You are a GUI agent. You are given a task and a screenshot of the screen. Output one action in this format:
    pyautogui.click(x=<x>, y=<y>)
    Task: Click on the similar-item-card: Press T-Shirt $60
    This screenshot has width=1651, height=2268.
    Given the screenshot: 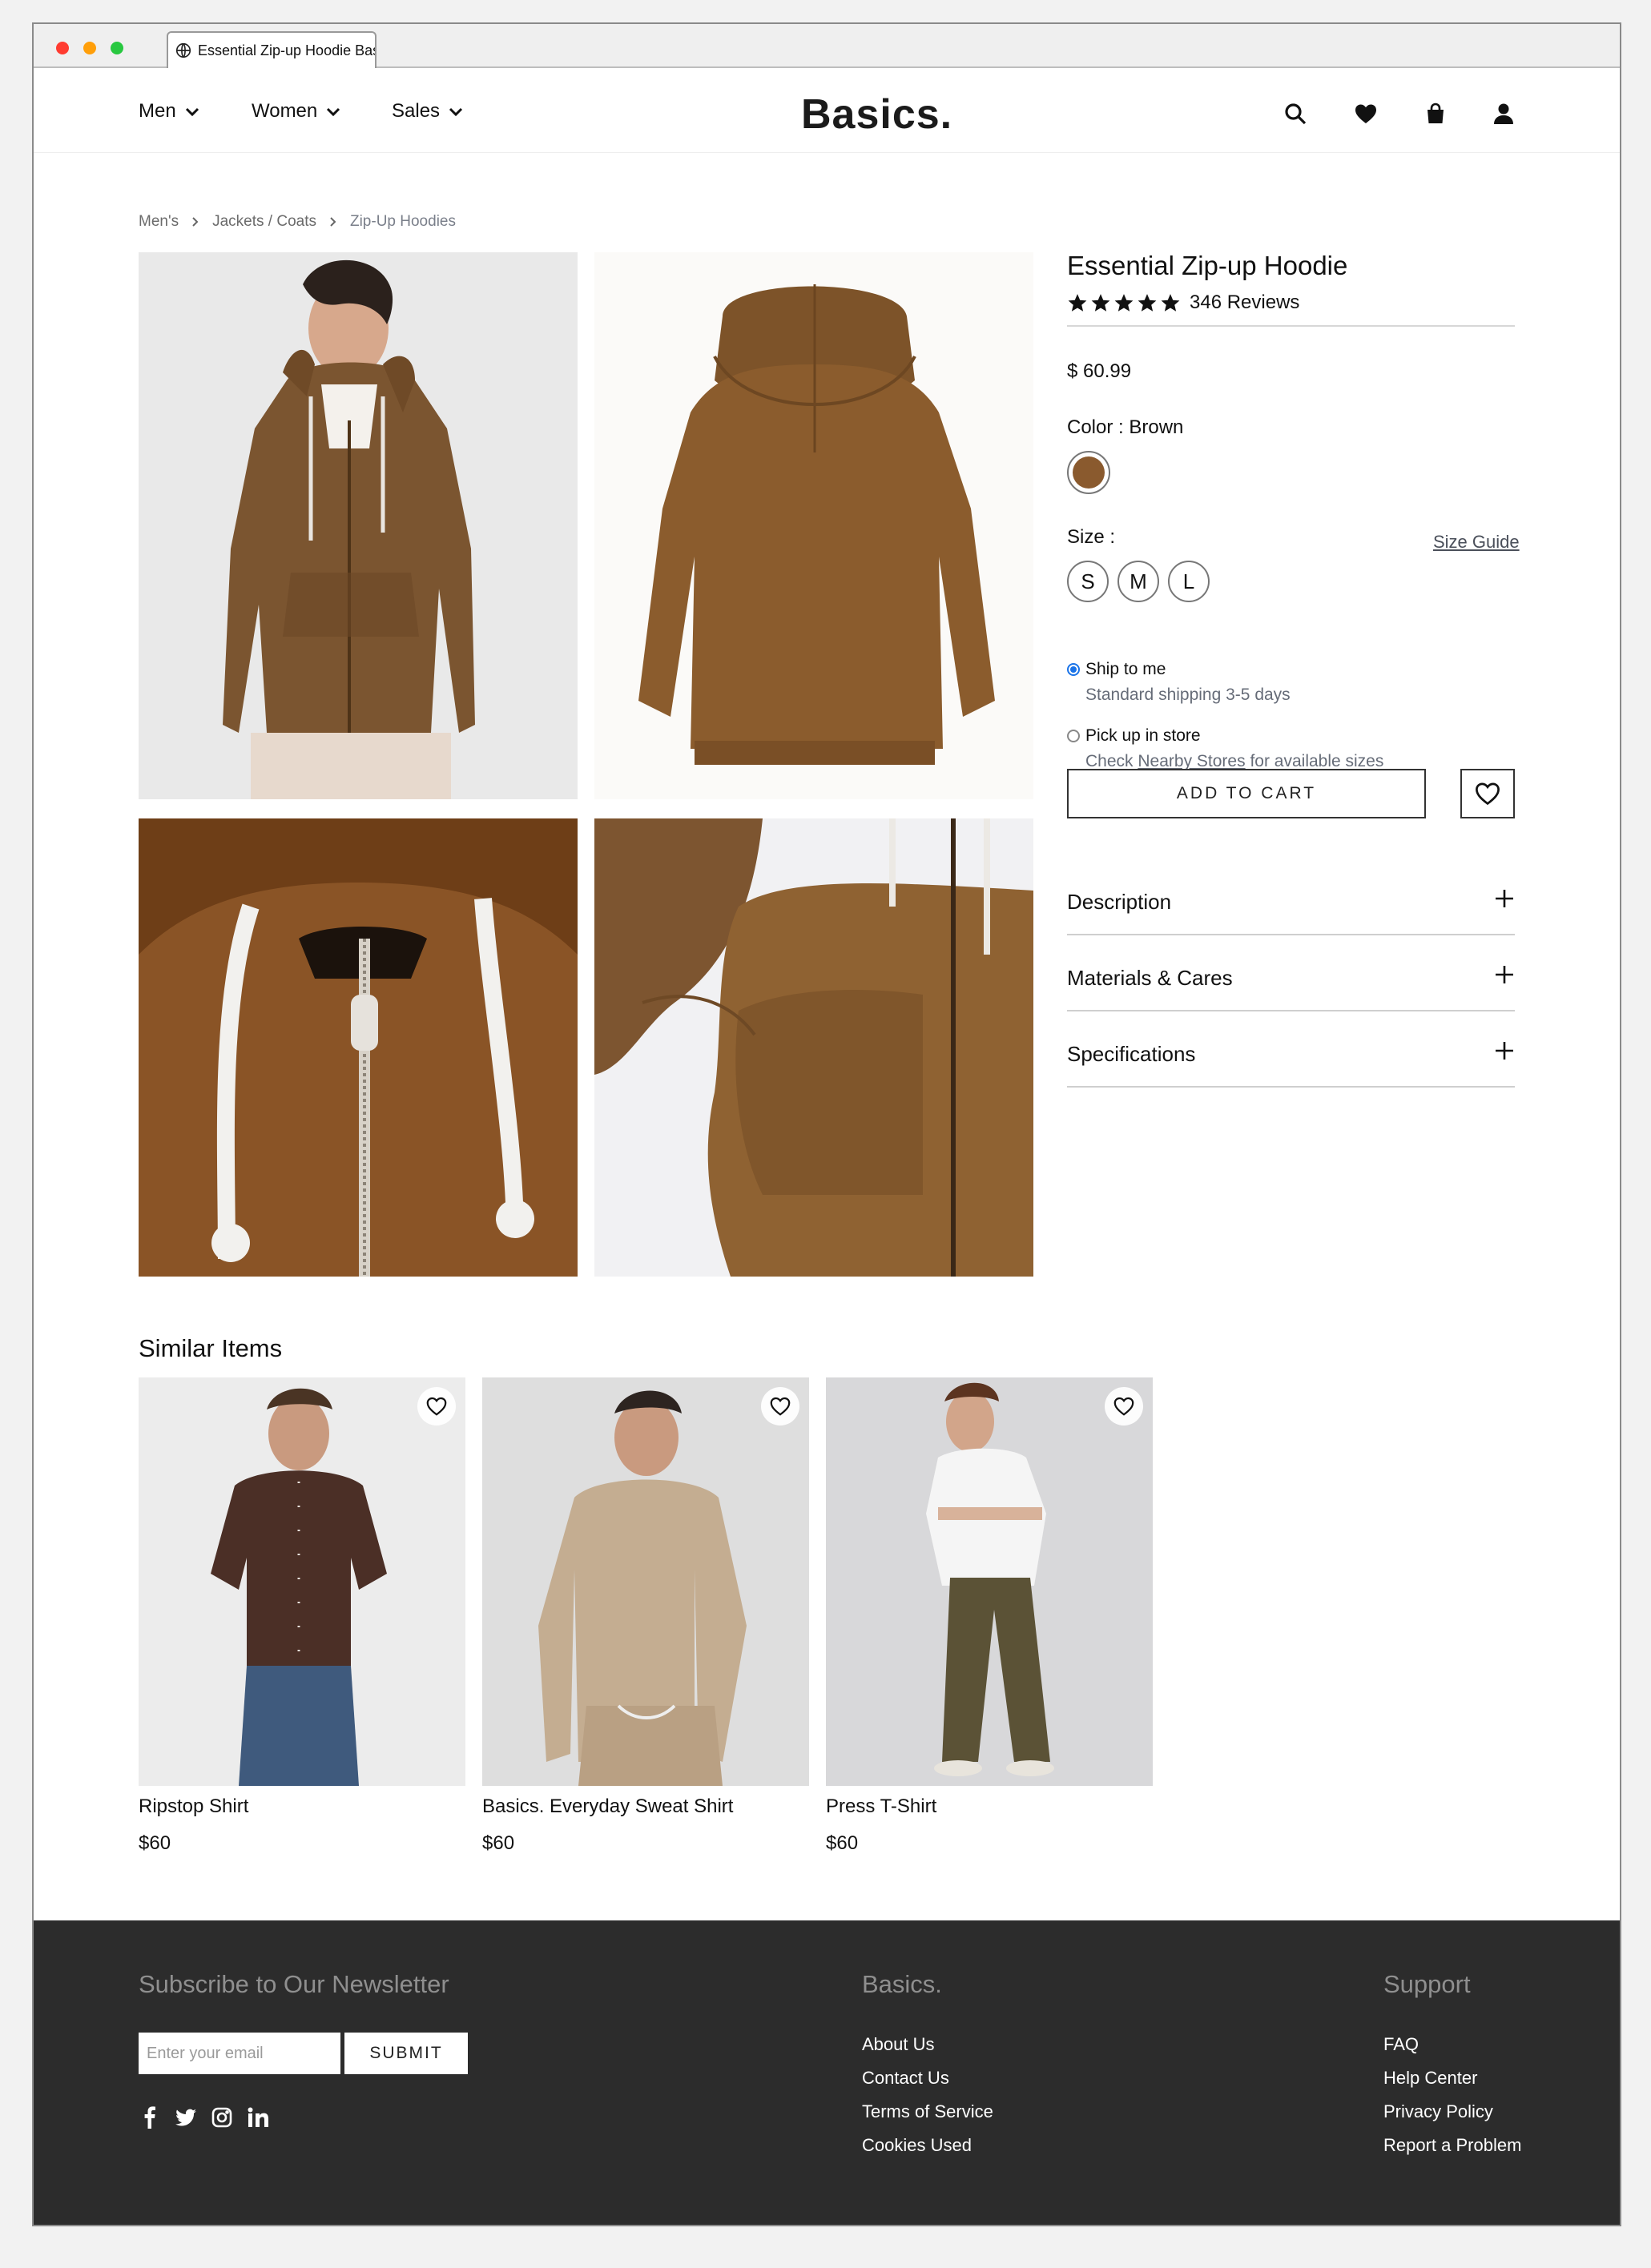 What is the action you would take?
    pyautogui.click(x=989, y=1616)
    